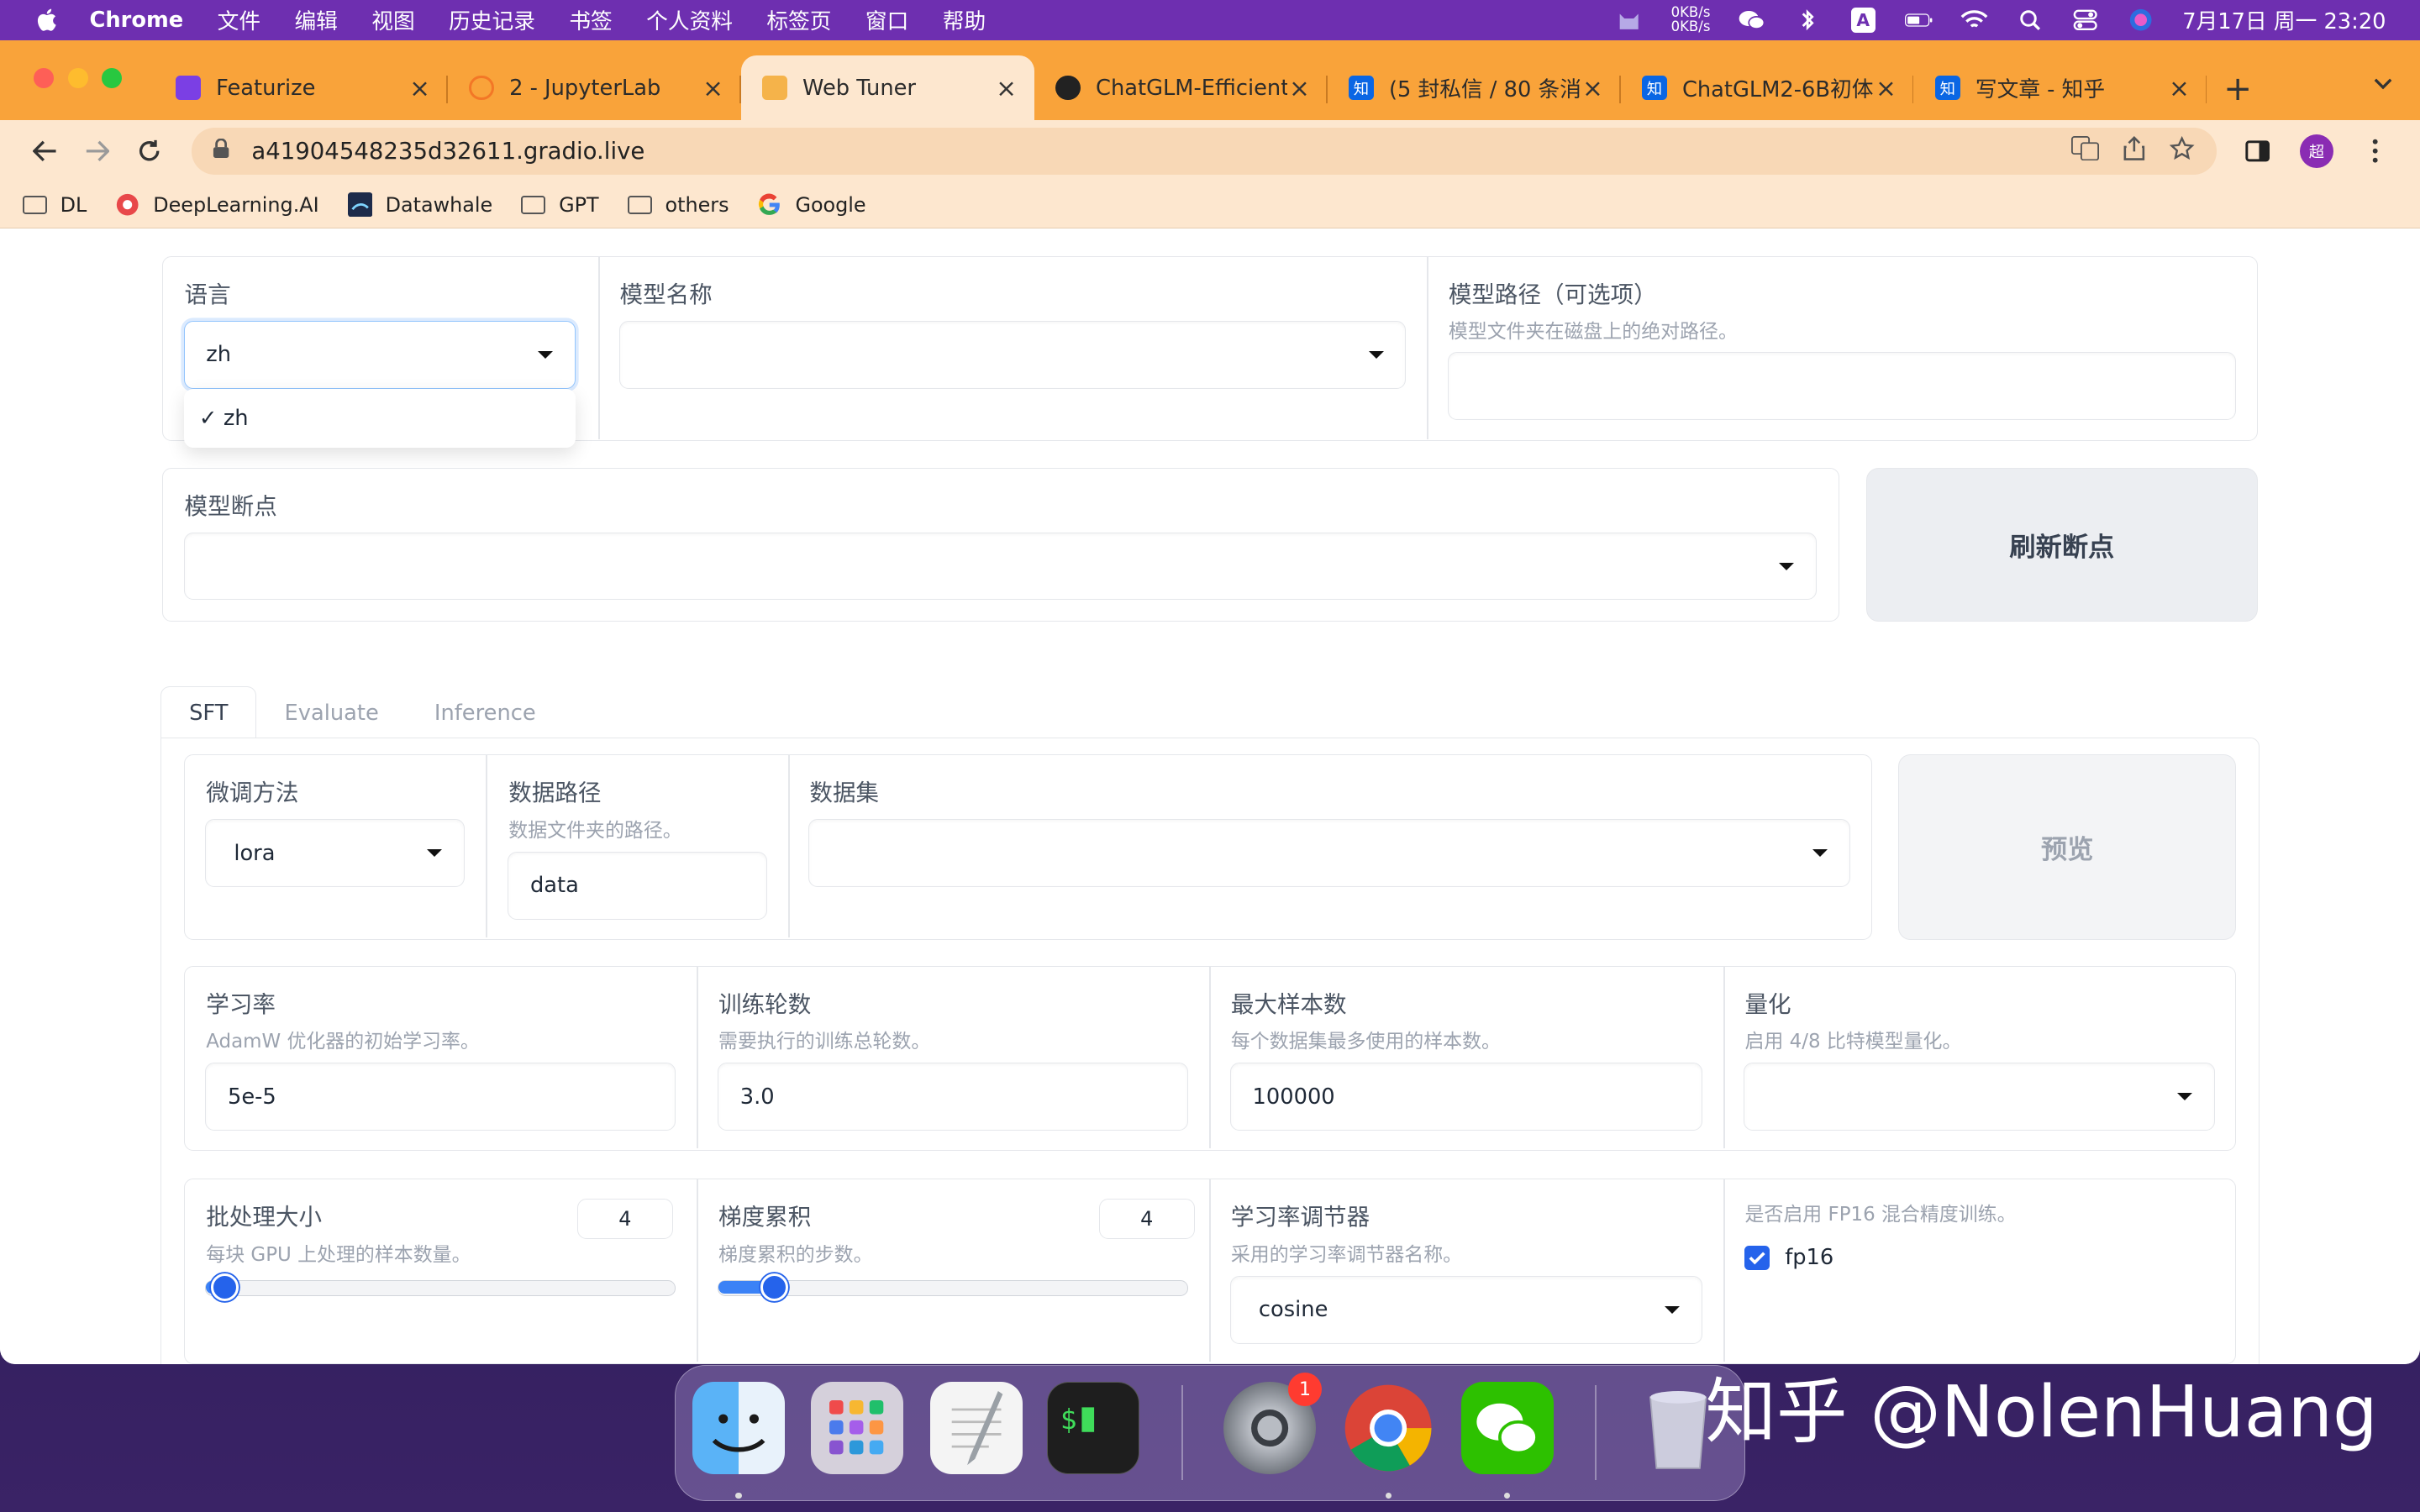 The image size is (2420, 1512). What do you see at coordinates (976, 1428) in the screenshot?
I see `textedit-icon` at bounding box center [976, 1428].